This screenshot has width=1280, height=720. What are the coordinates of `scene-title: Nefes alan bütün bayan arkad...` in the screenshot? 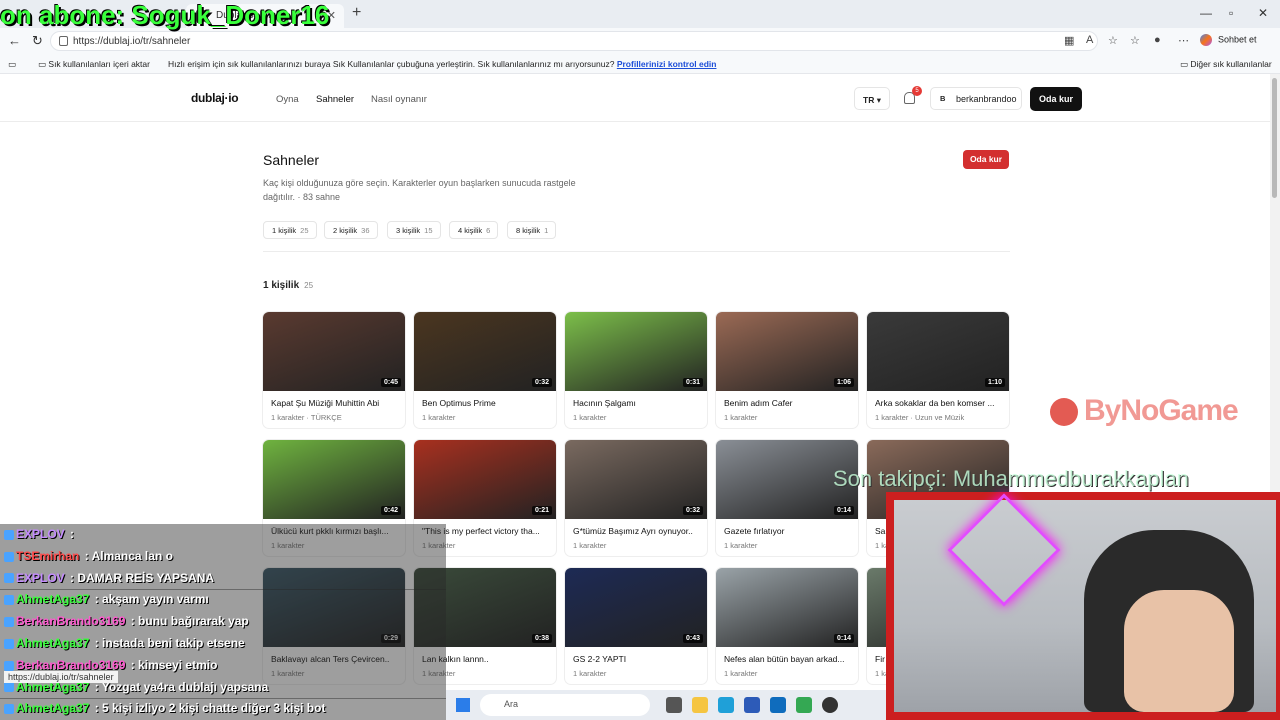 It's located at (788, 659).